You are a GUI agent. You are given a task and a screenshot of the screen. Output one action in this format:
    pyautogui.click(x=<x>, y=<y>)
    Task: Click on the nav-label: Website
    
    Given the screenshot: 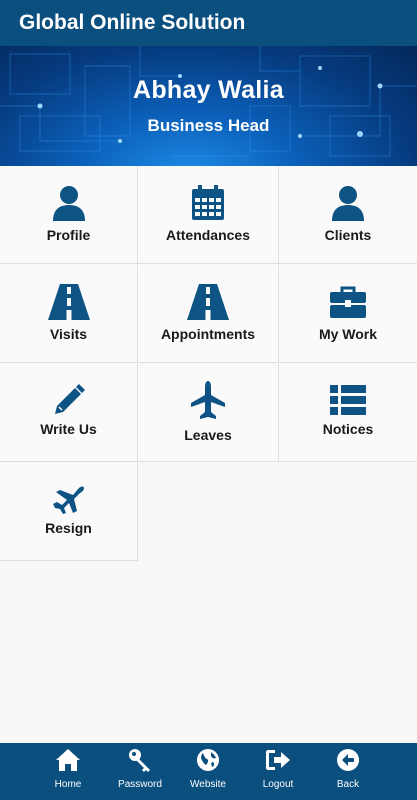 What is the action you would take?
    pyautogui.click(x=208, y=784)
    